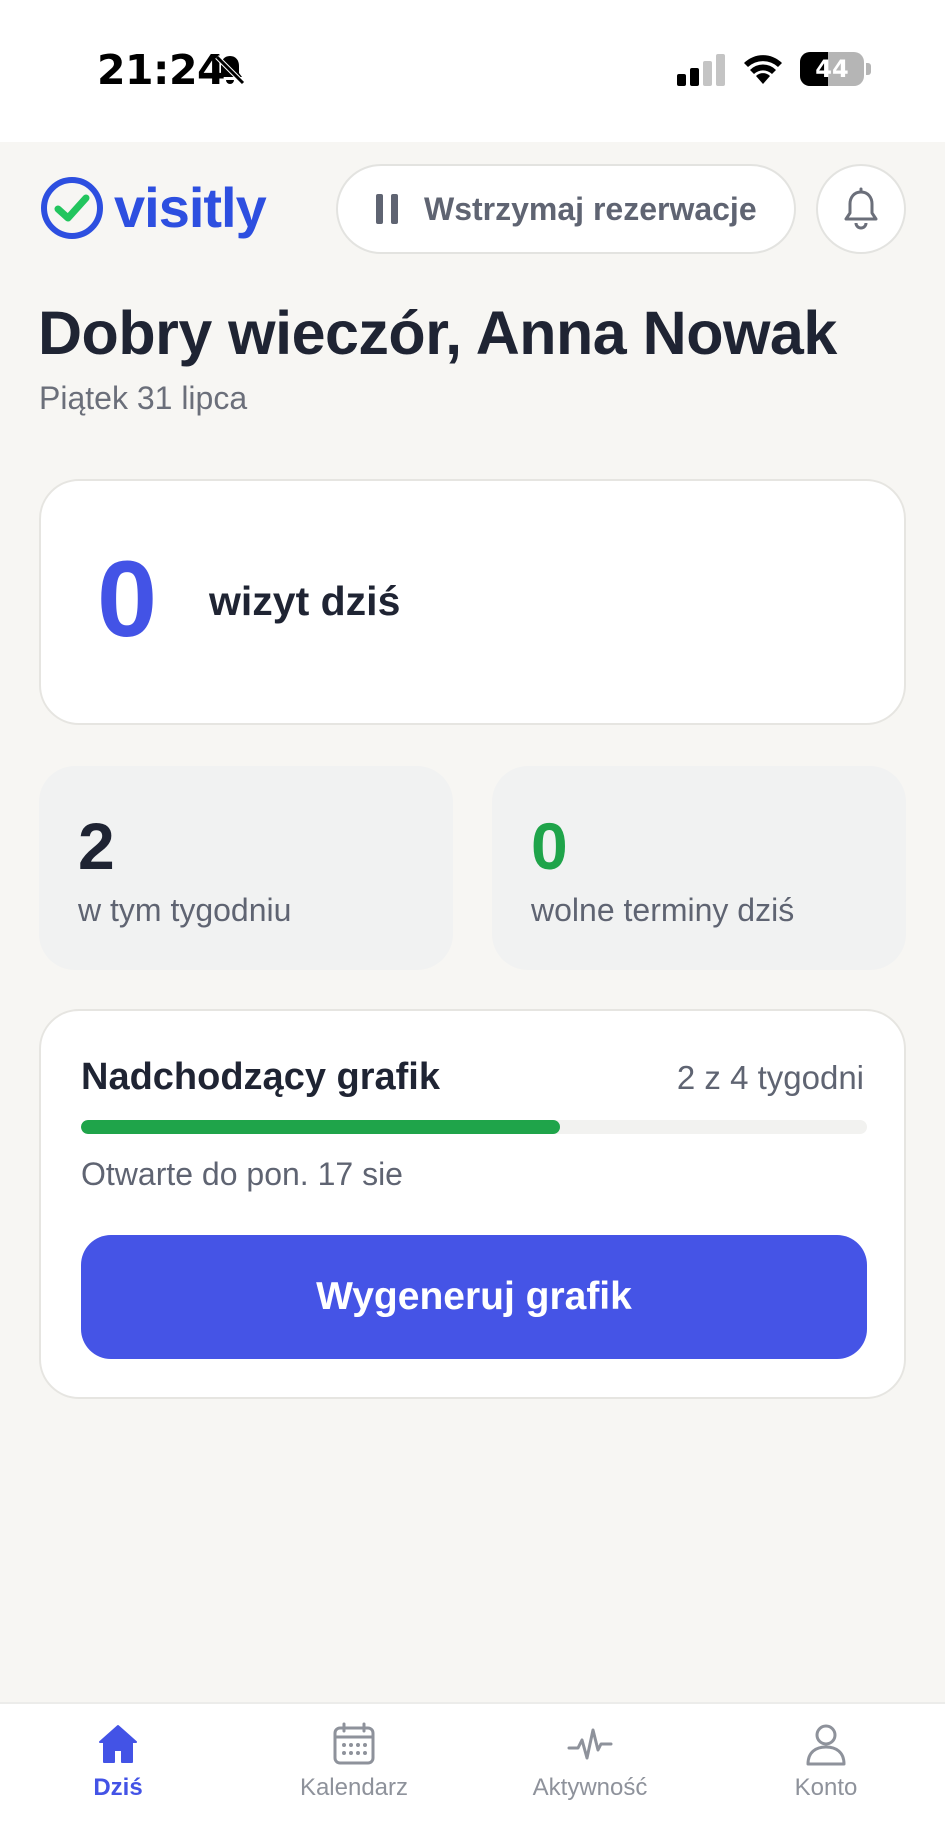 This screenshot has height=1840, width=945. What do you see at coordinates (770, 1077) in the screenshot?
I see `schedule-weeks-count: 2 z 4 tygodni` at bounding box center [770, 1077].